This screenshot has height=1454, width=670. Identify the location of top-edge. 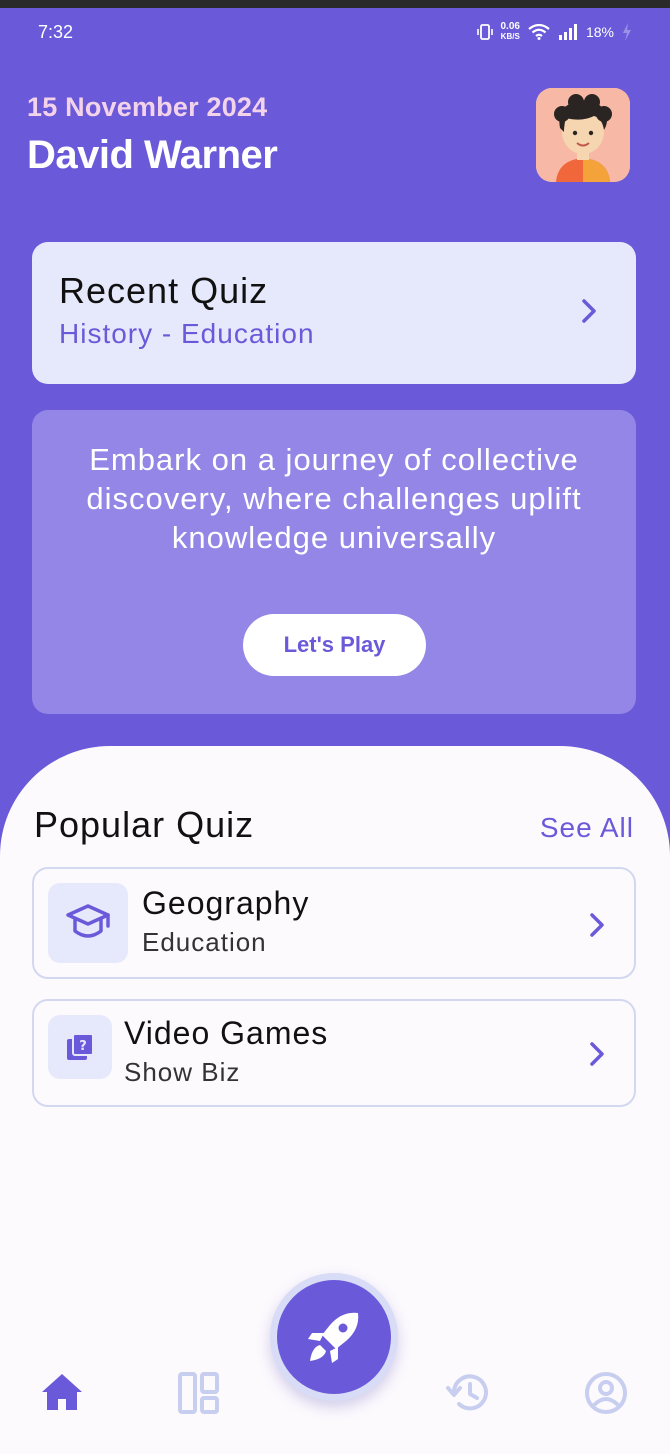
(335, 4).